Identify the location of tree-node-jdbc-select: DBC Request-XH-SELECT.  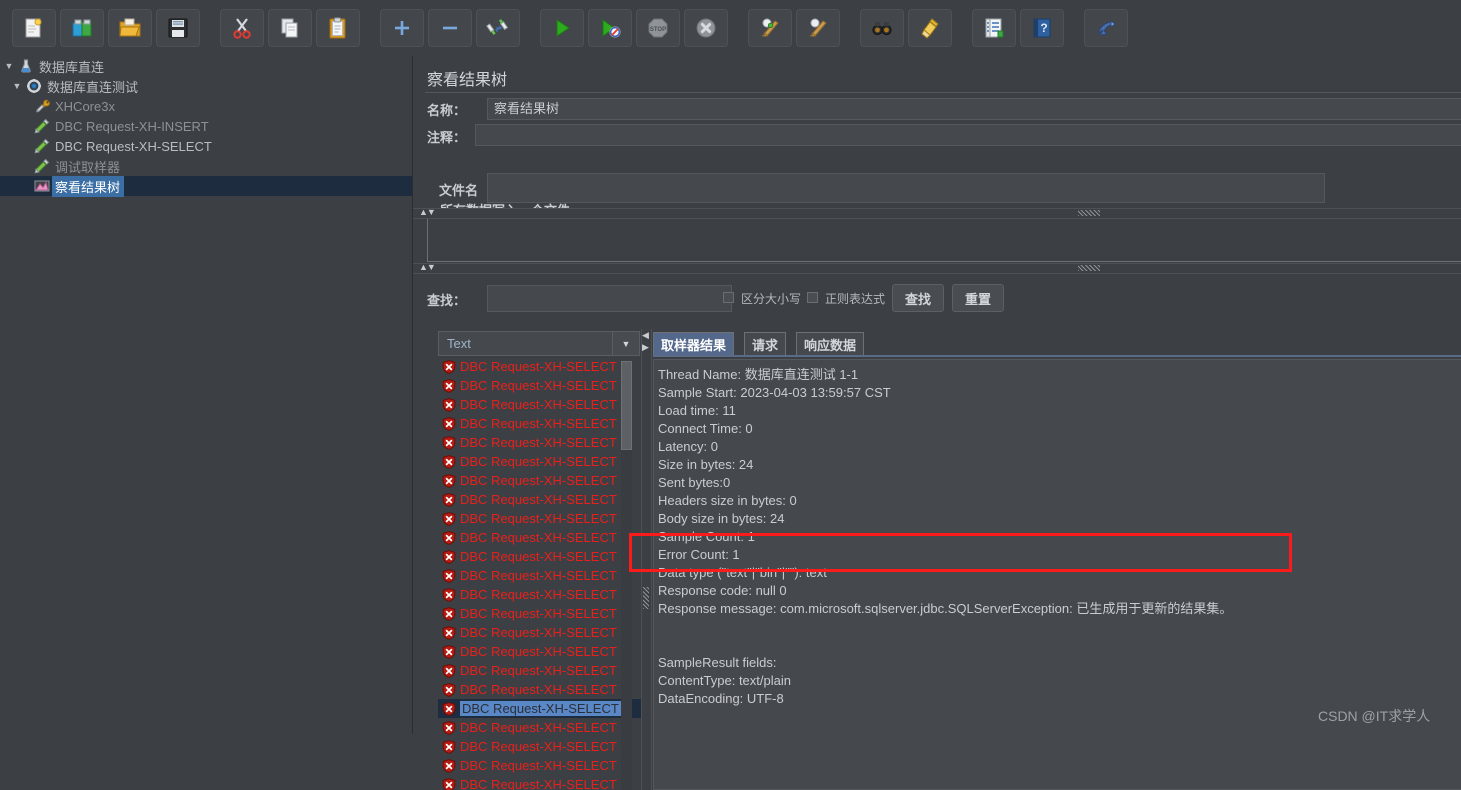
(206, 146).